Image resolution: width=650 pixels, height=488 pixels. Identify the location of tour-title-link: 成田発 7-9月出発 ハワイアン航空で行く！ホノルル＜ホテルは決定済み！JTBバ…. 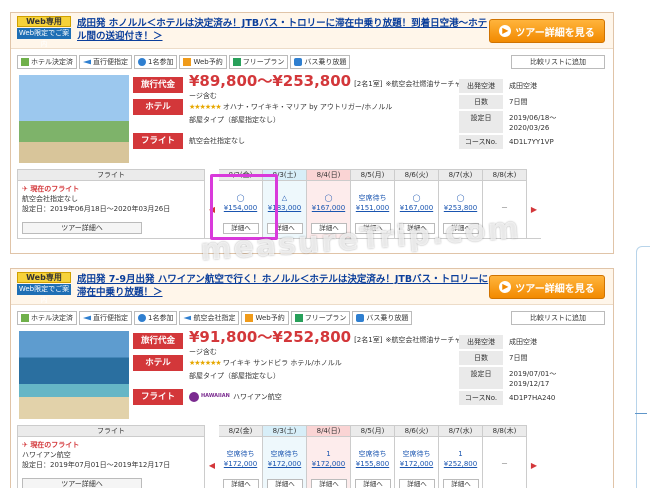
(286, 286).